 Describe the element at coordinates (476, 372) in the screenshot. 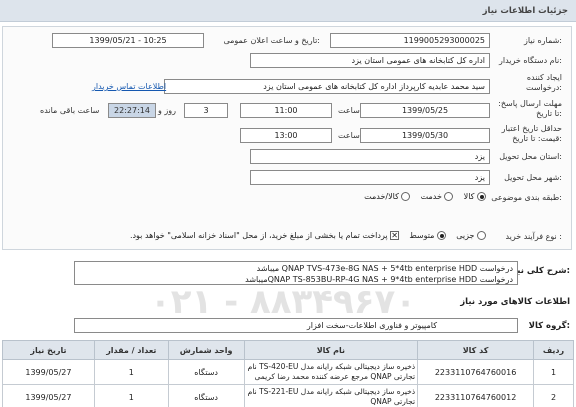

I see `cell-item-code: 2233110764760016` at that location.